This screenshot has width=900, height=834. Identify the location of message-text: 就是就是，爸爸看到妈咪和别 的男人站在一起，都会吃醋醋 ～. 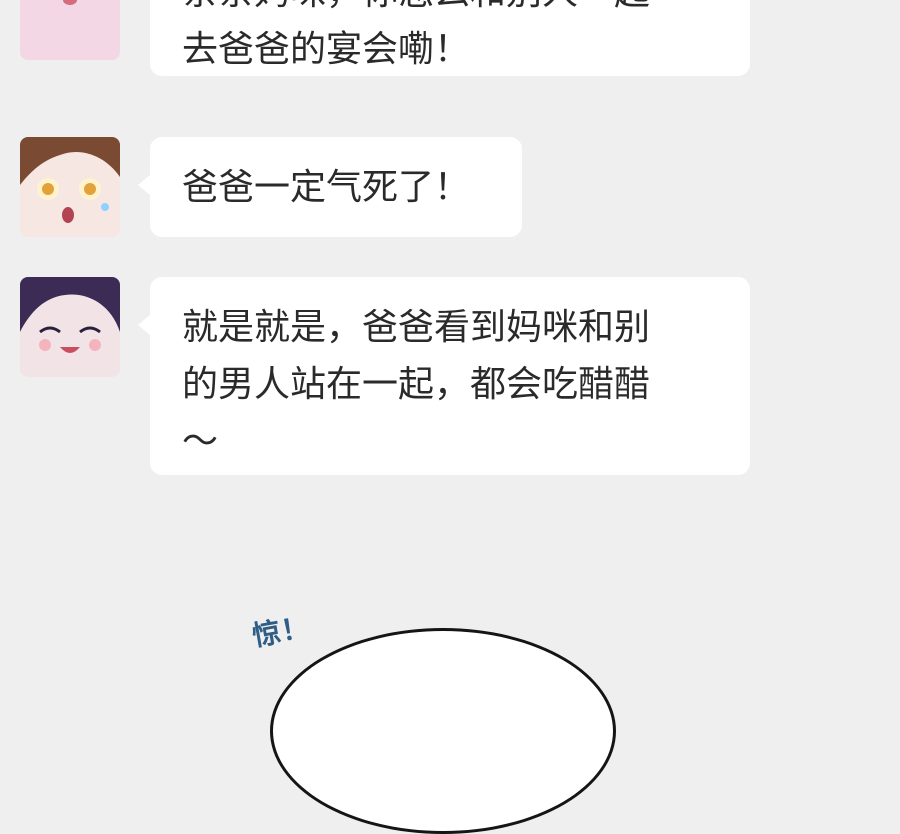
(416, 384).